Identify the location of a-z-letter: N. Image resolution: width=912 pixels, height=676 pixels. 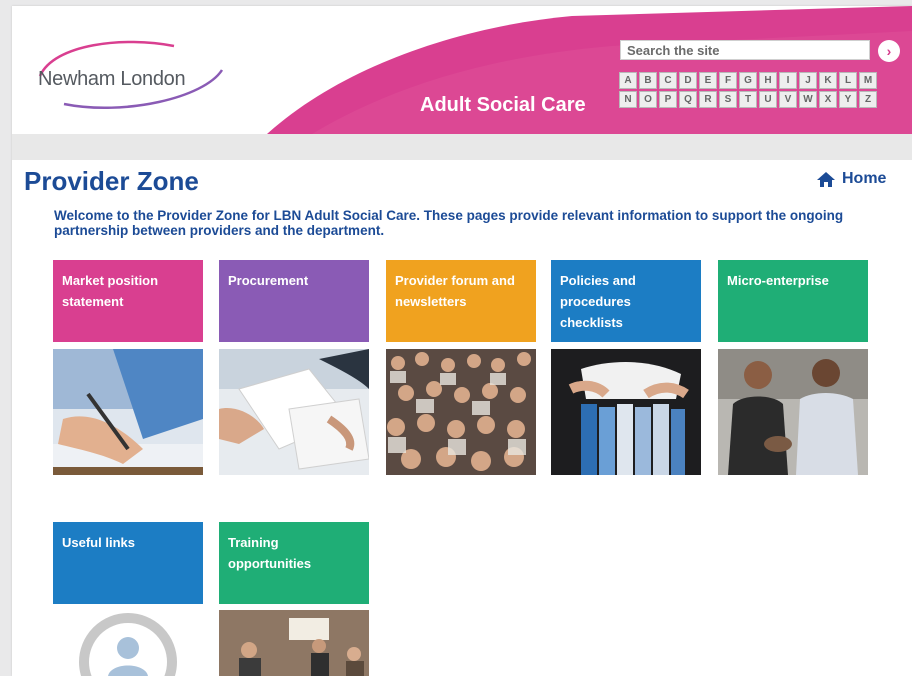
(628, 99).